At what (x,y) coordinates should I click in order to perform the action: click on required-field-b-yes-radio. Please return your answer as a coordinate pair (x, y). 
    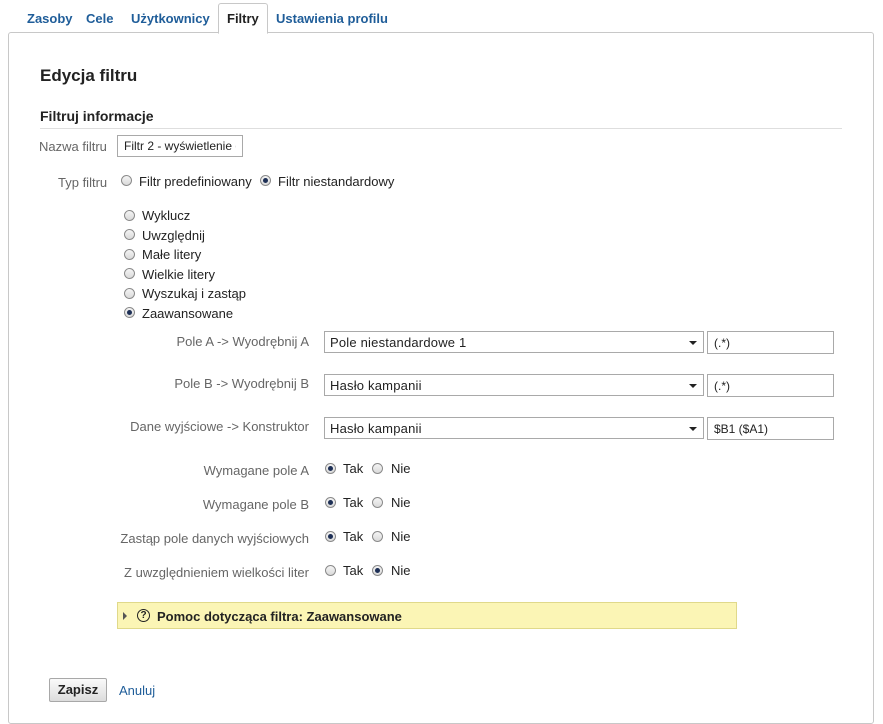
    Looking at the image, I should click on (330, 502).